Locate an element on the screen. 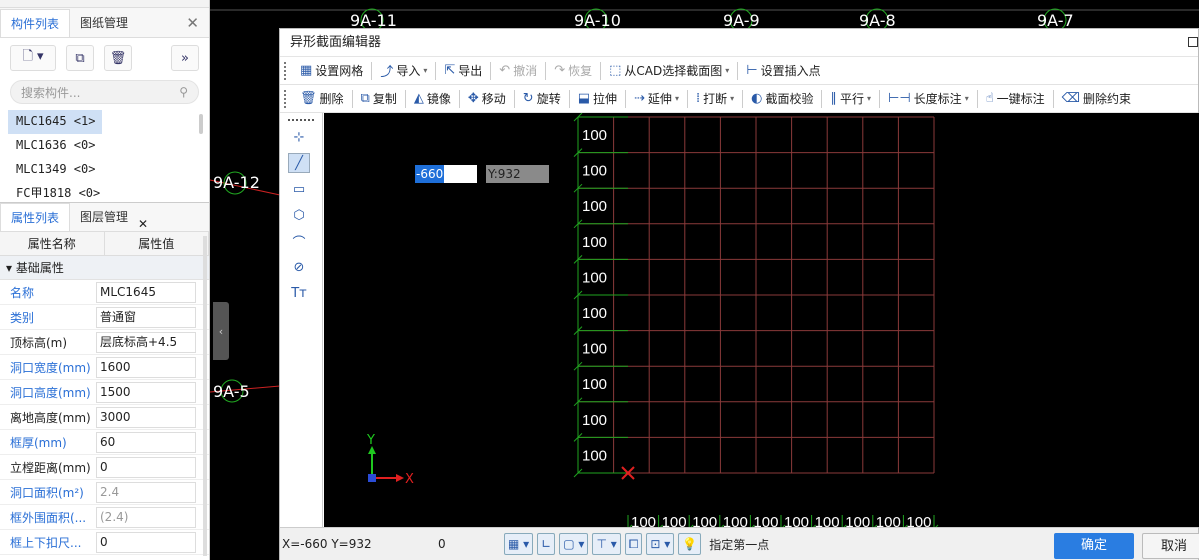  grid-button: ▦ 设置网格 is located at coordinates (331, 70).